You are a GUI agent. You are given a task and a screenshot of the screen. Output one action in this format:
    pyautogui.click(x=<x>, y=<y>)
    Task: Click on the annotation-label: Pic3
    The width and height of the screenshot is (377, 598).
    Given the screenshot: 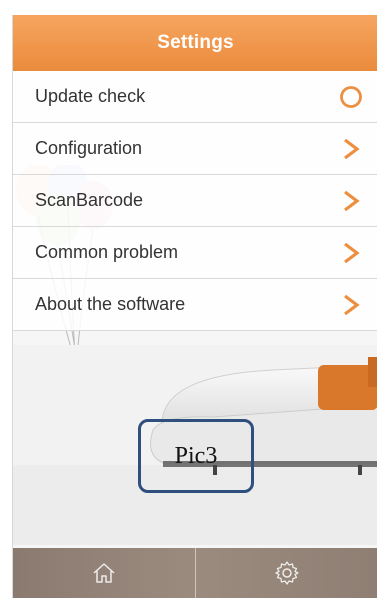 What is the action you would take?
    pyautogui.click(x=196, y=455)
    